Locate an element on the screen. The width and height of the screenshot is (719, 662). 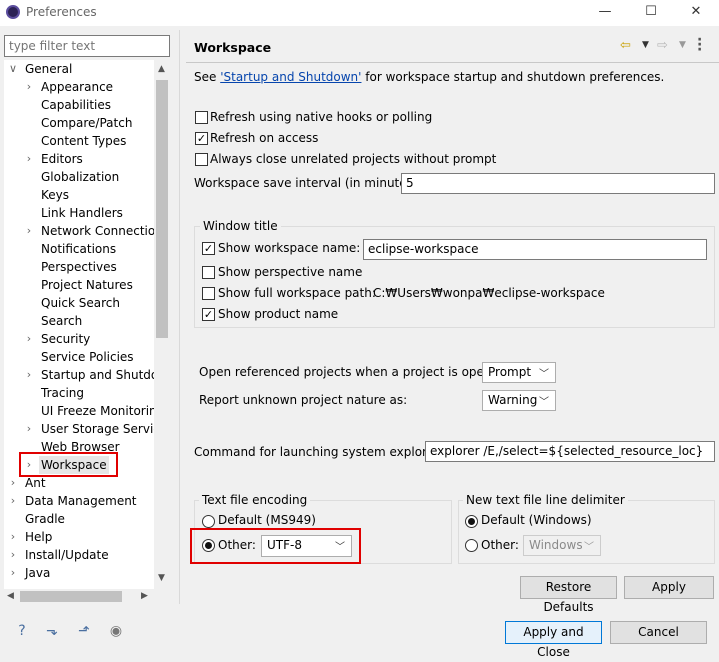
tree-item: › Editors is located at coordinates (79, 159).